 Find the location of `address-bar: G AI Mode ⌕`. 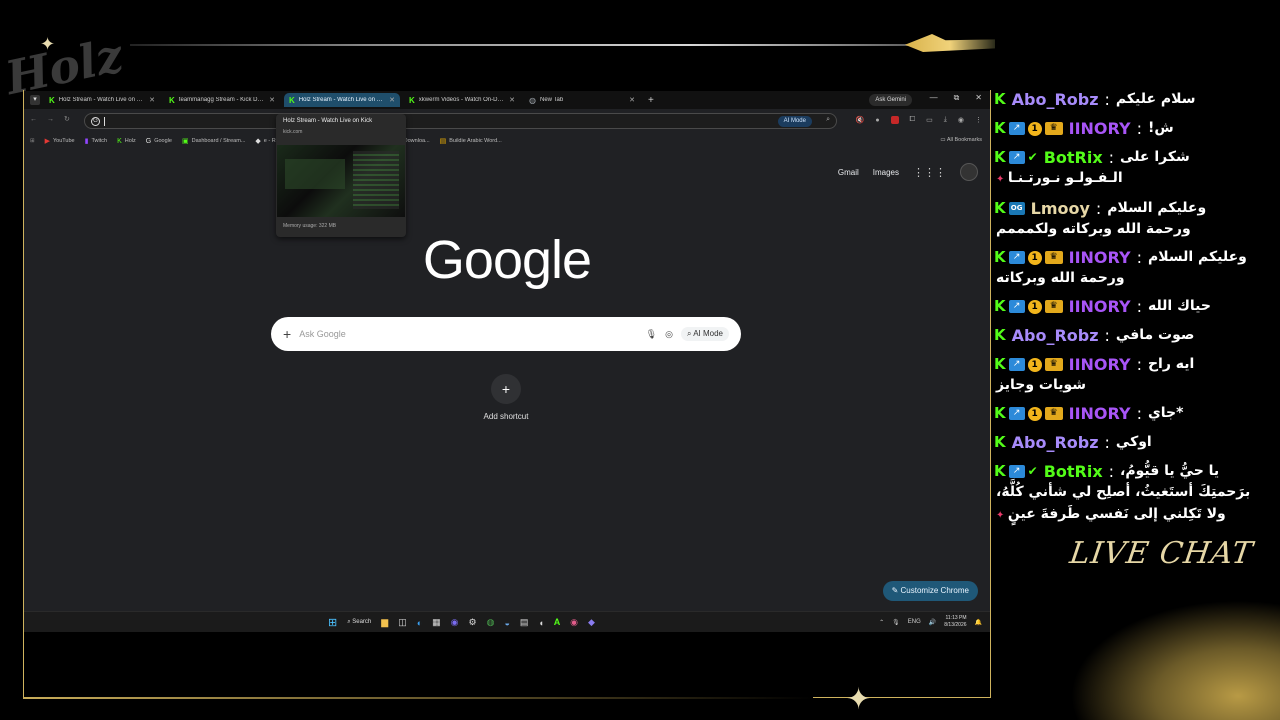

address-bar: G AI Mode ⌕ is located at coordinates (460, 121).